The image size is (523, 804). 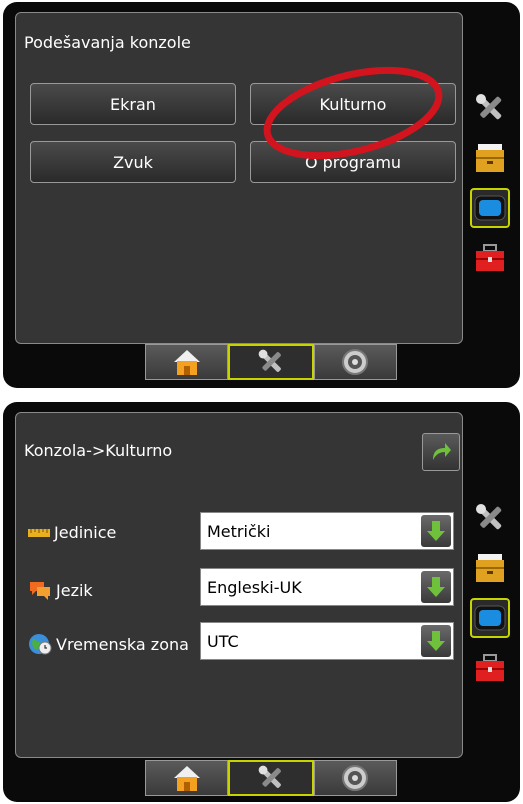 What do you see at coordinates (40, 644) in the screenshot?
I see `globe-clock-icon` at bounding box center [40, 644].